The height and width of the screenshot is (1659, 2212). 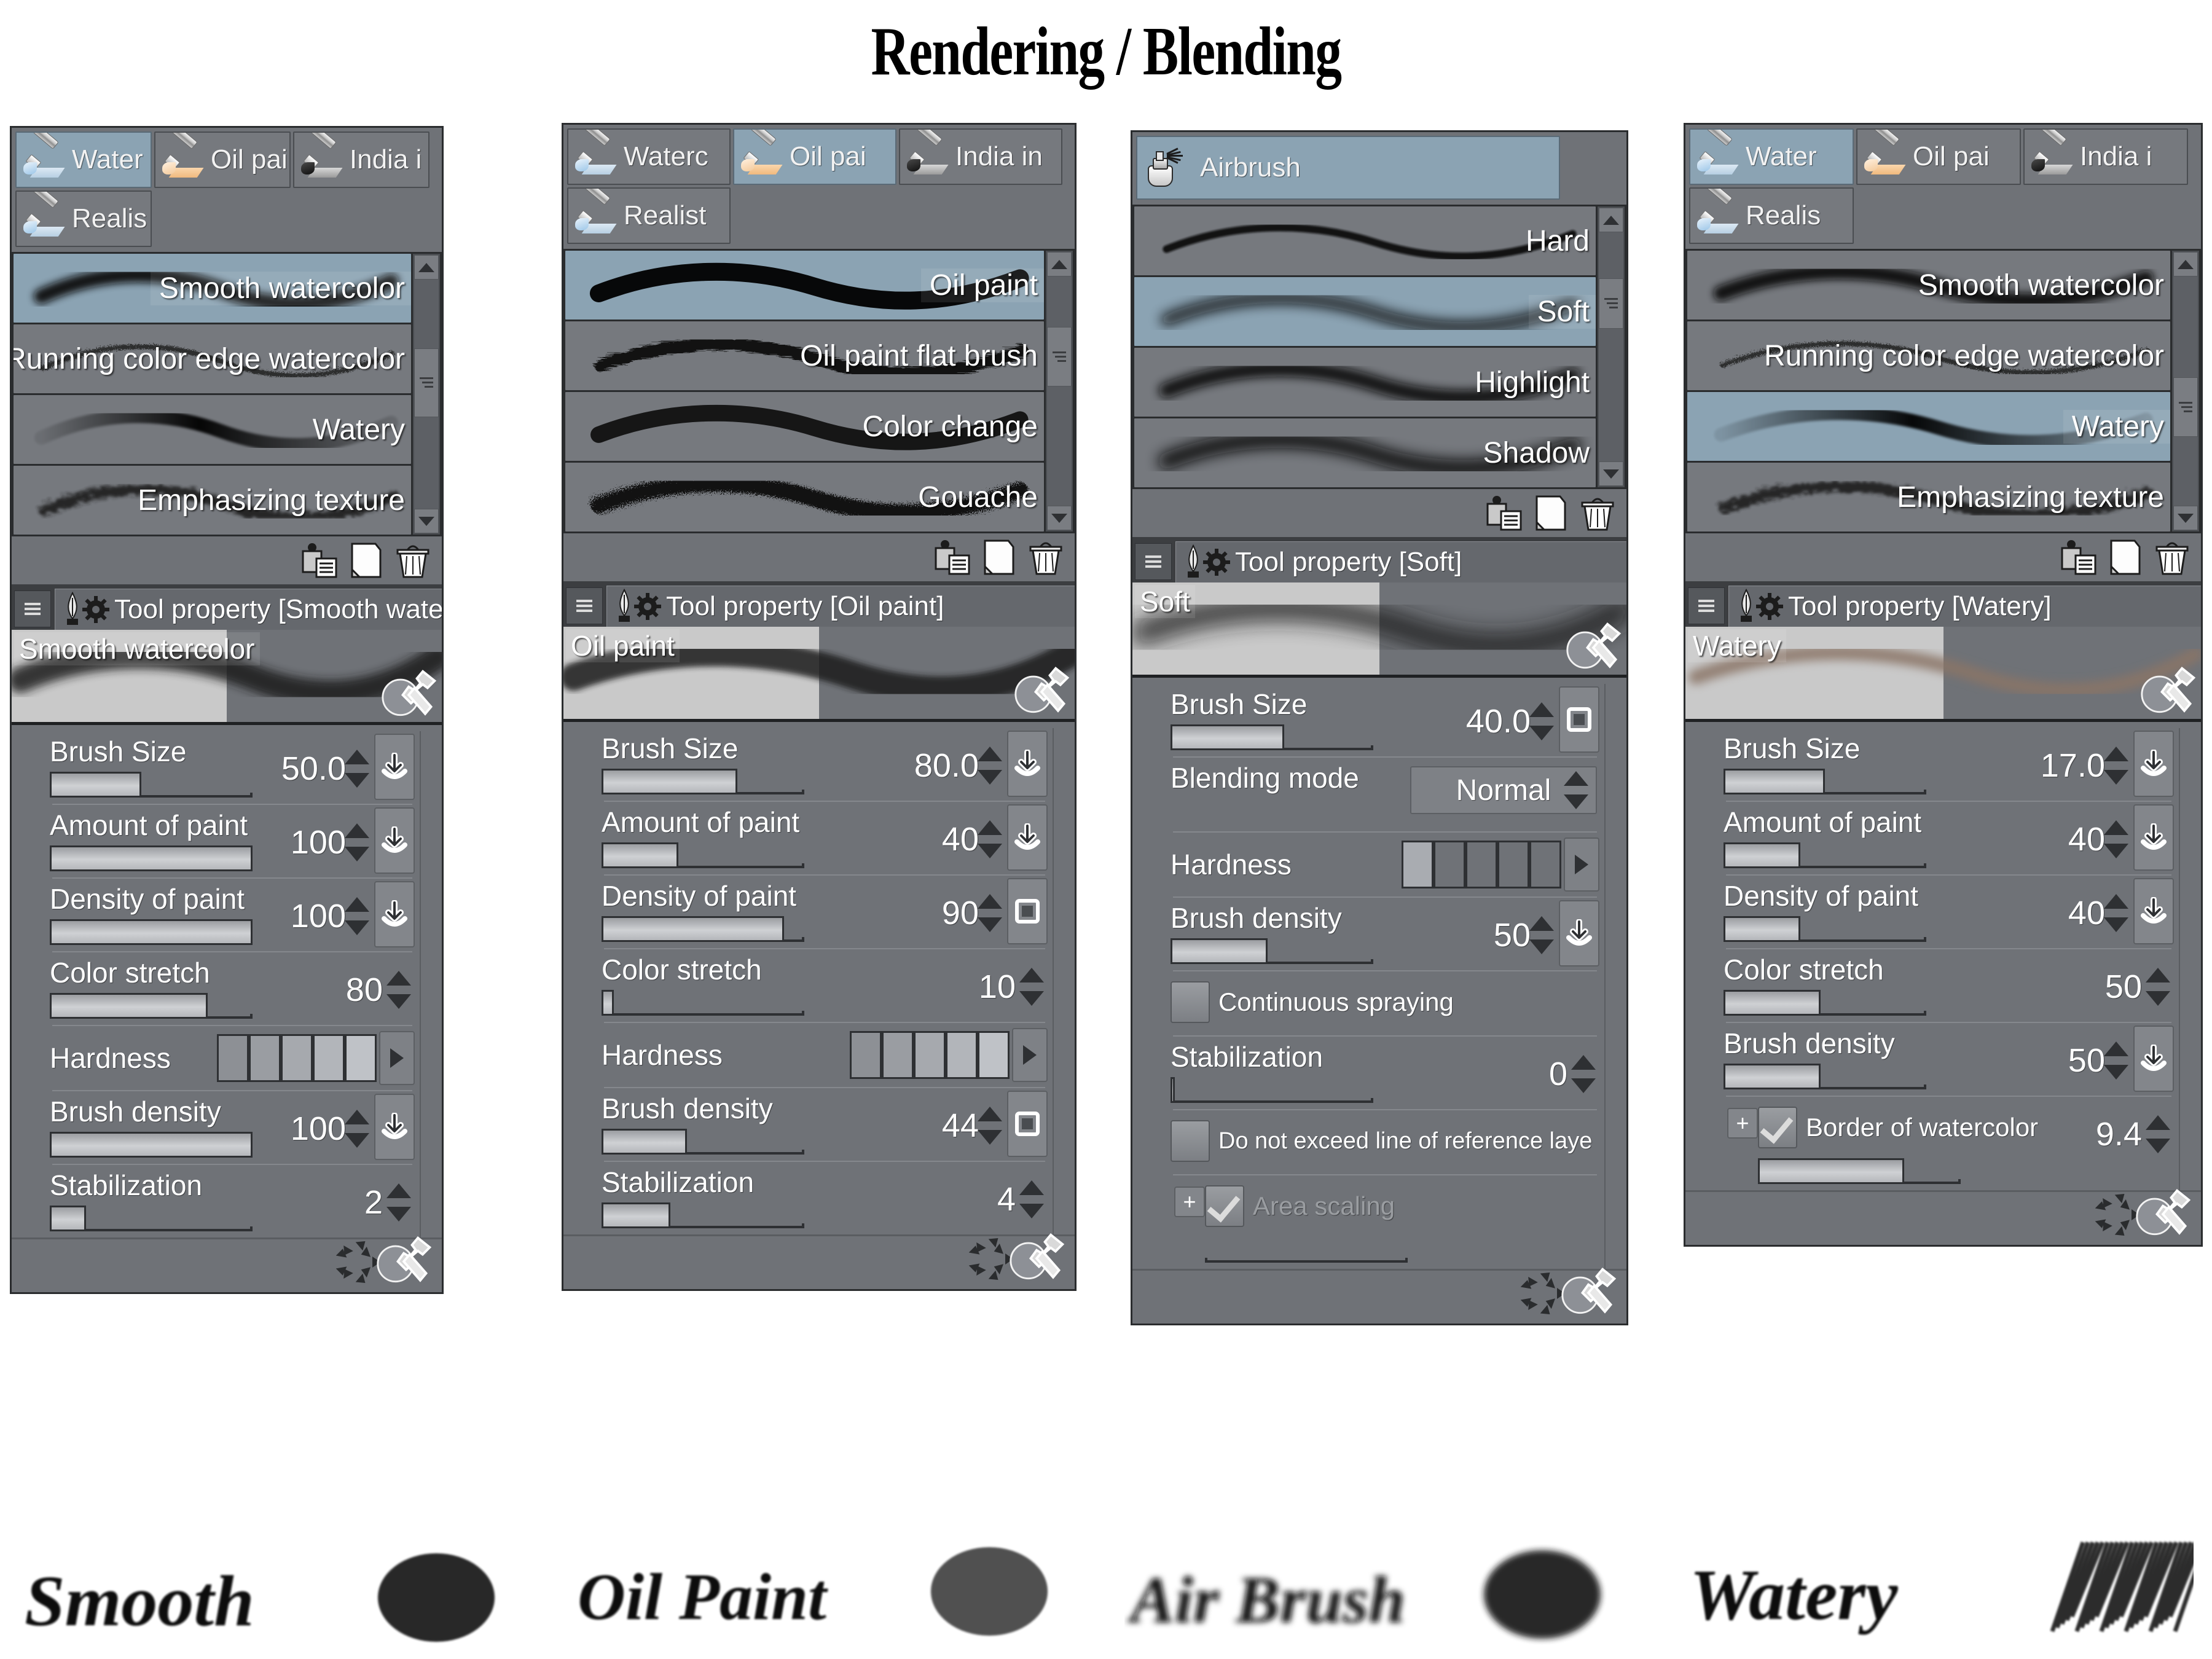 What do you see at coordinates (1385, 1222) in the screenshot?
I see `property-area-scaling: + Area scaling` at bounding box center [1385, 1222].